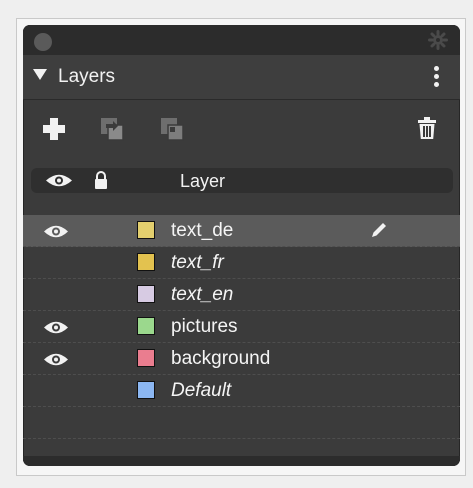 The height and width of the screenshot is (488, 473). I want to click on add-layer-icon, so click(54, 129).